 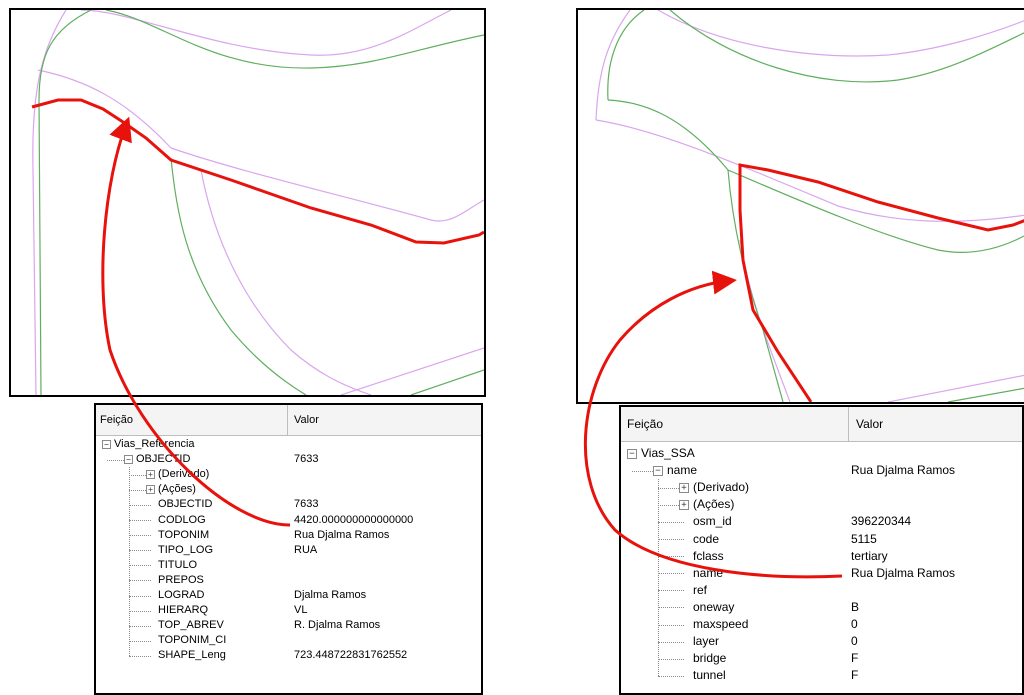 I want to click on tree-row: code 5115, so click(x=821, y=539).